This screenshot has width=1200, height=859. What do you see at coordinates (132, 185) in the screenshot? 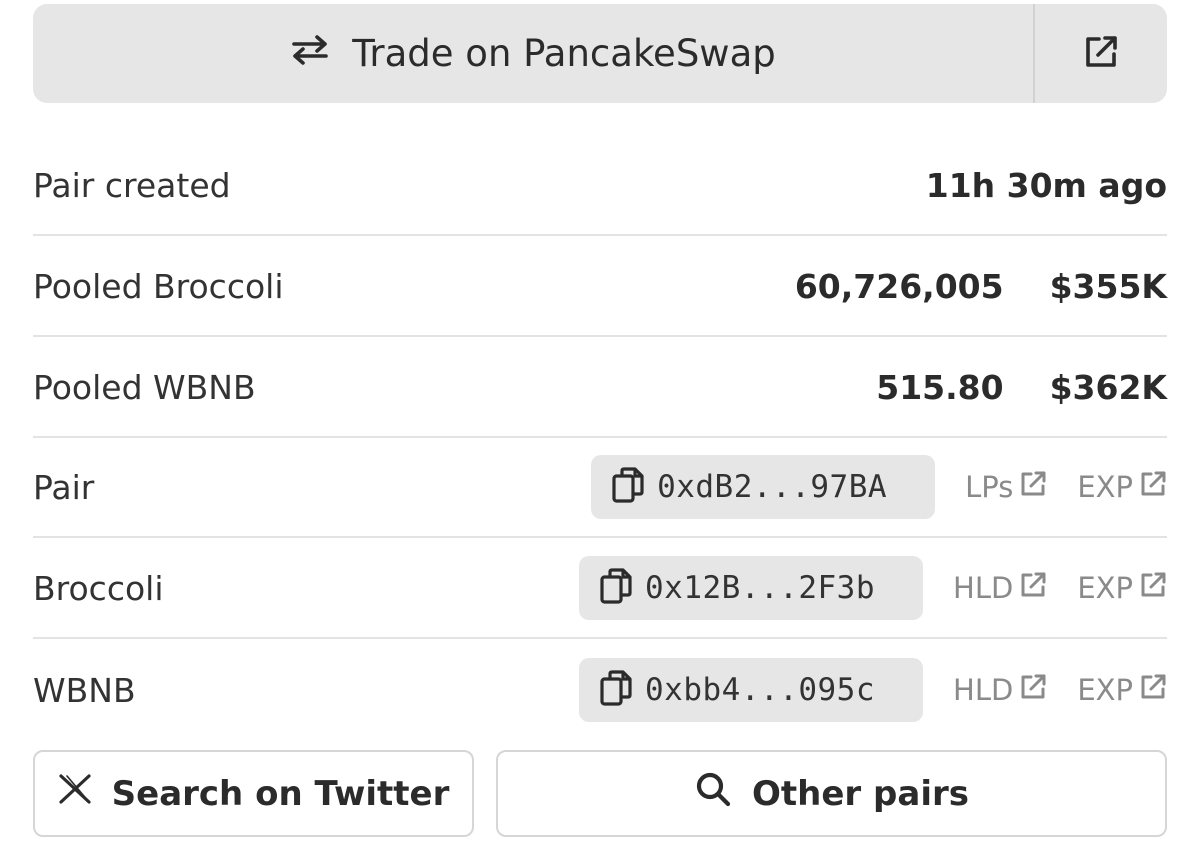
I see `pair-created-label: Pair created` at bounding box center [132, 185].